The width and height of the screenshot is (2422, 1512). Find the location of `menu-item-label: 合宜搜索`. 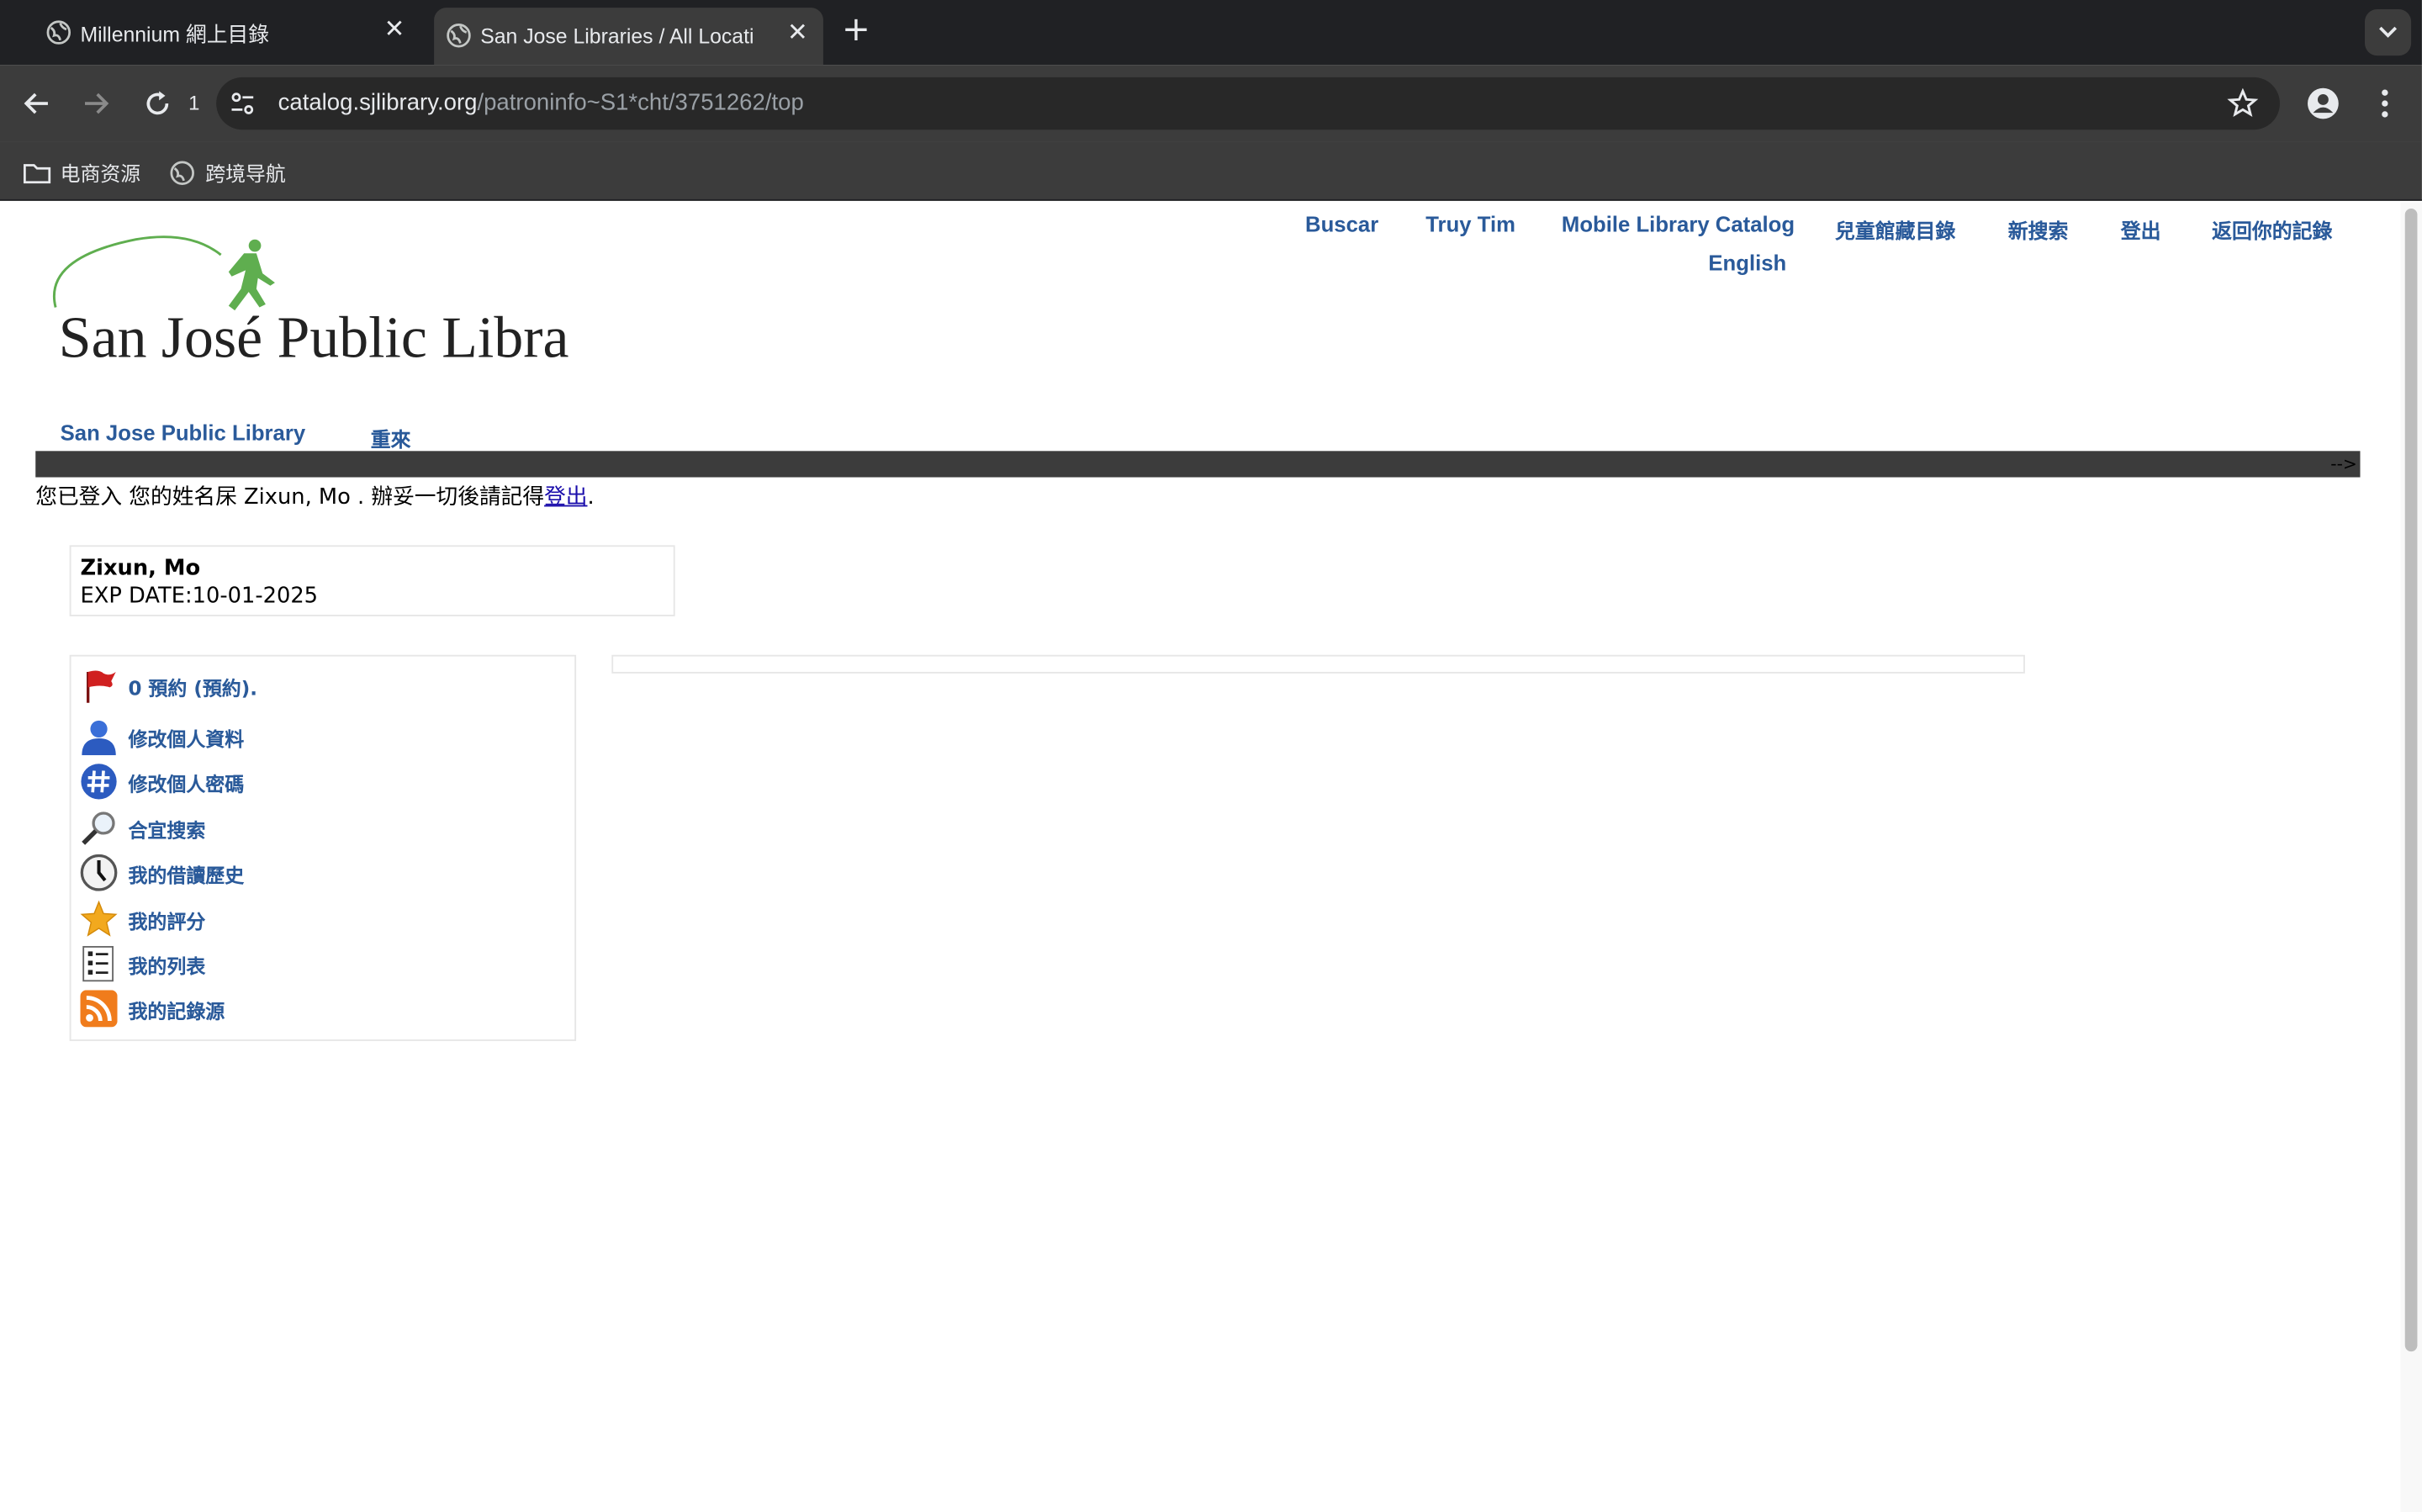

menu-item-label: 合宜搜索 is located at coordinates (166, 828).